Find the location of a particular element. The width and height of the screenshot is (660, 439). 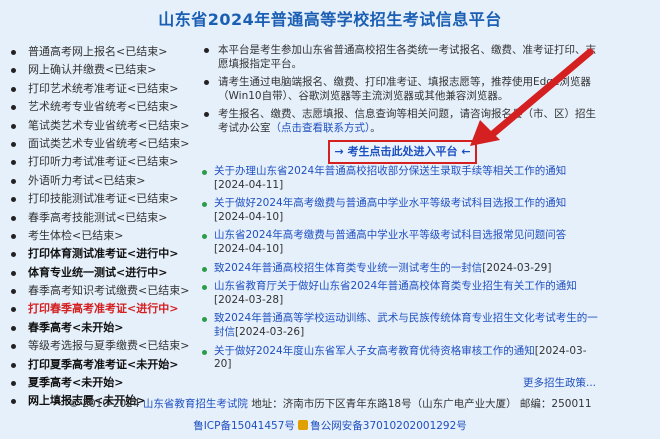

process-item: 春季高考技能测试<已结束> is located at coordinates (104, 218).